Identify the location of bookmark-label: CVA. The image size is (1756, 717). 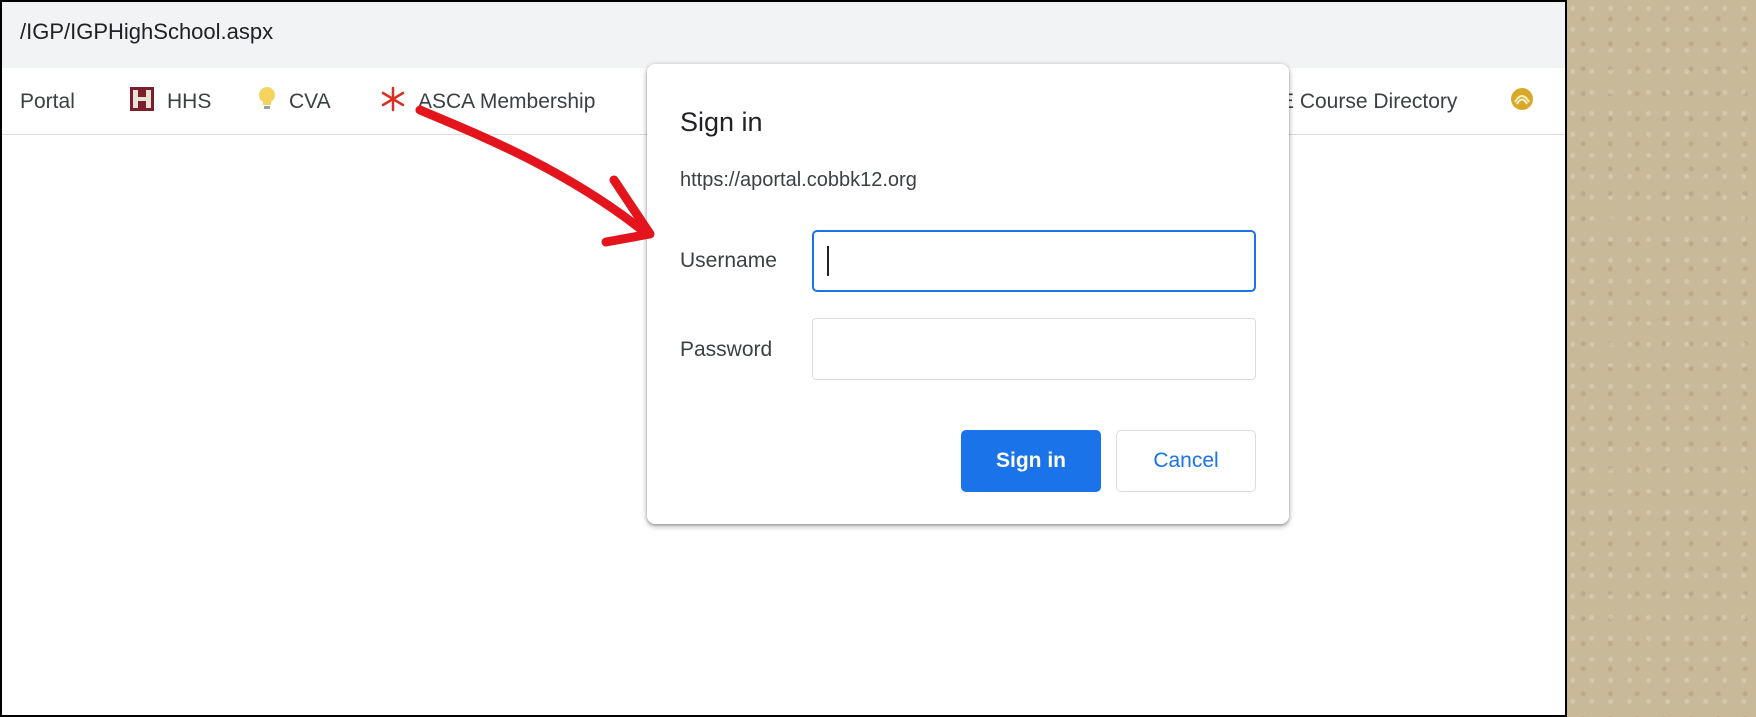
(310, 101).